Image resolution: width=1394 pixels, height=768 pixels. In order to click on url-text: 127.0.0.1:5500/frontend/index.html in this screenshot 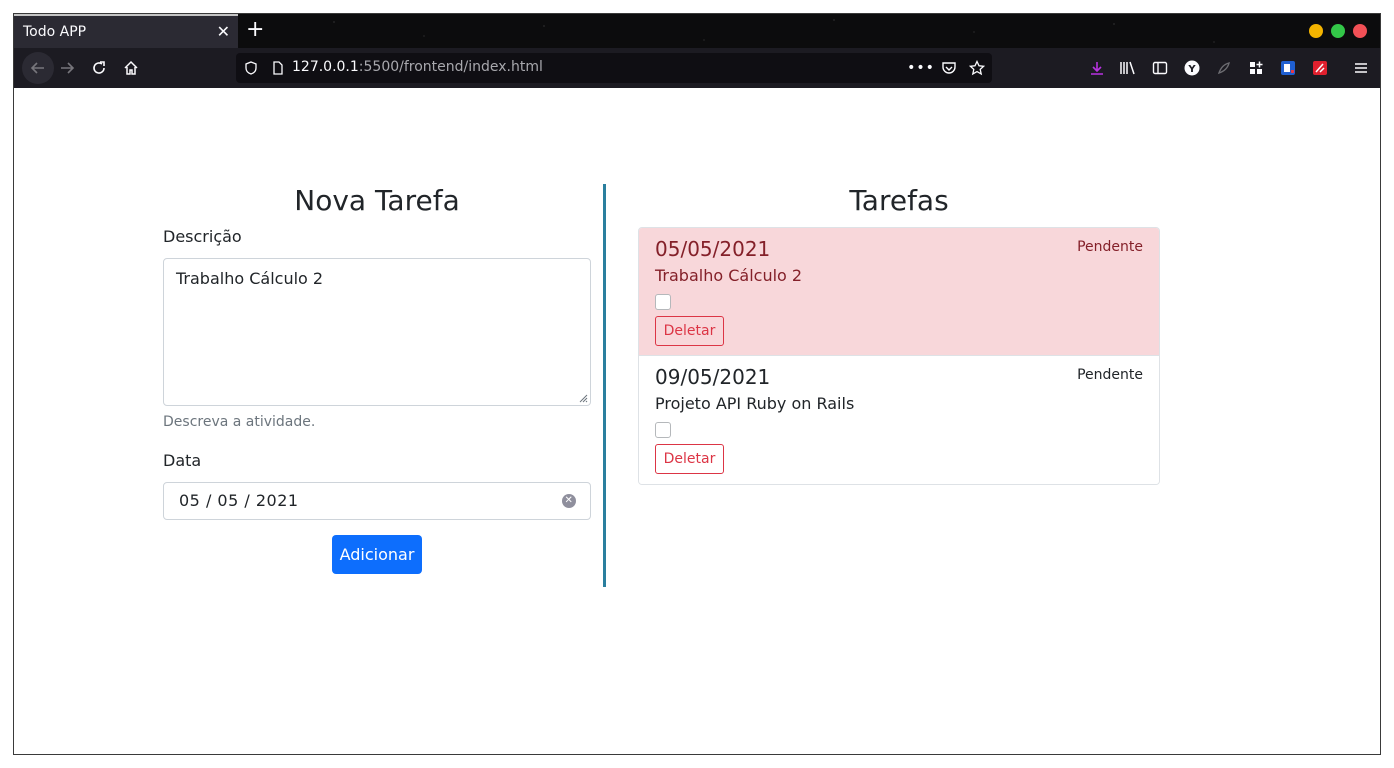, I will do `click(417, 67)`.